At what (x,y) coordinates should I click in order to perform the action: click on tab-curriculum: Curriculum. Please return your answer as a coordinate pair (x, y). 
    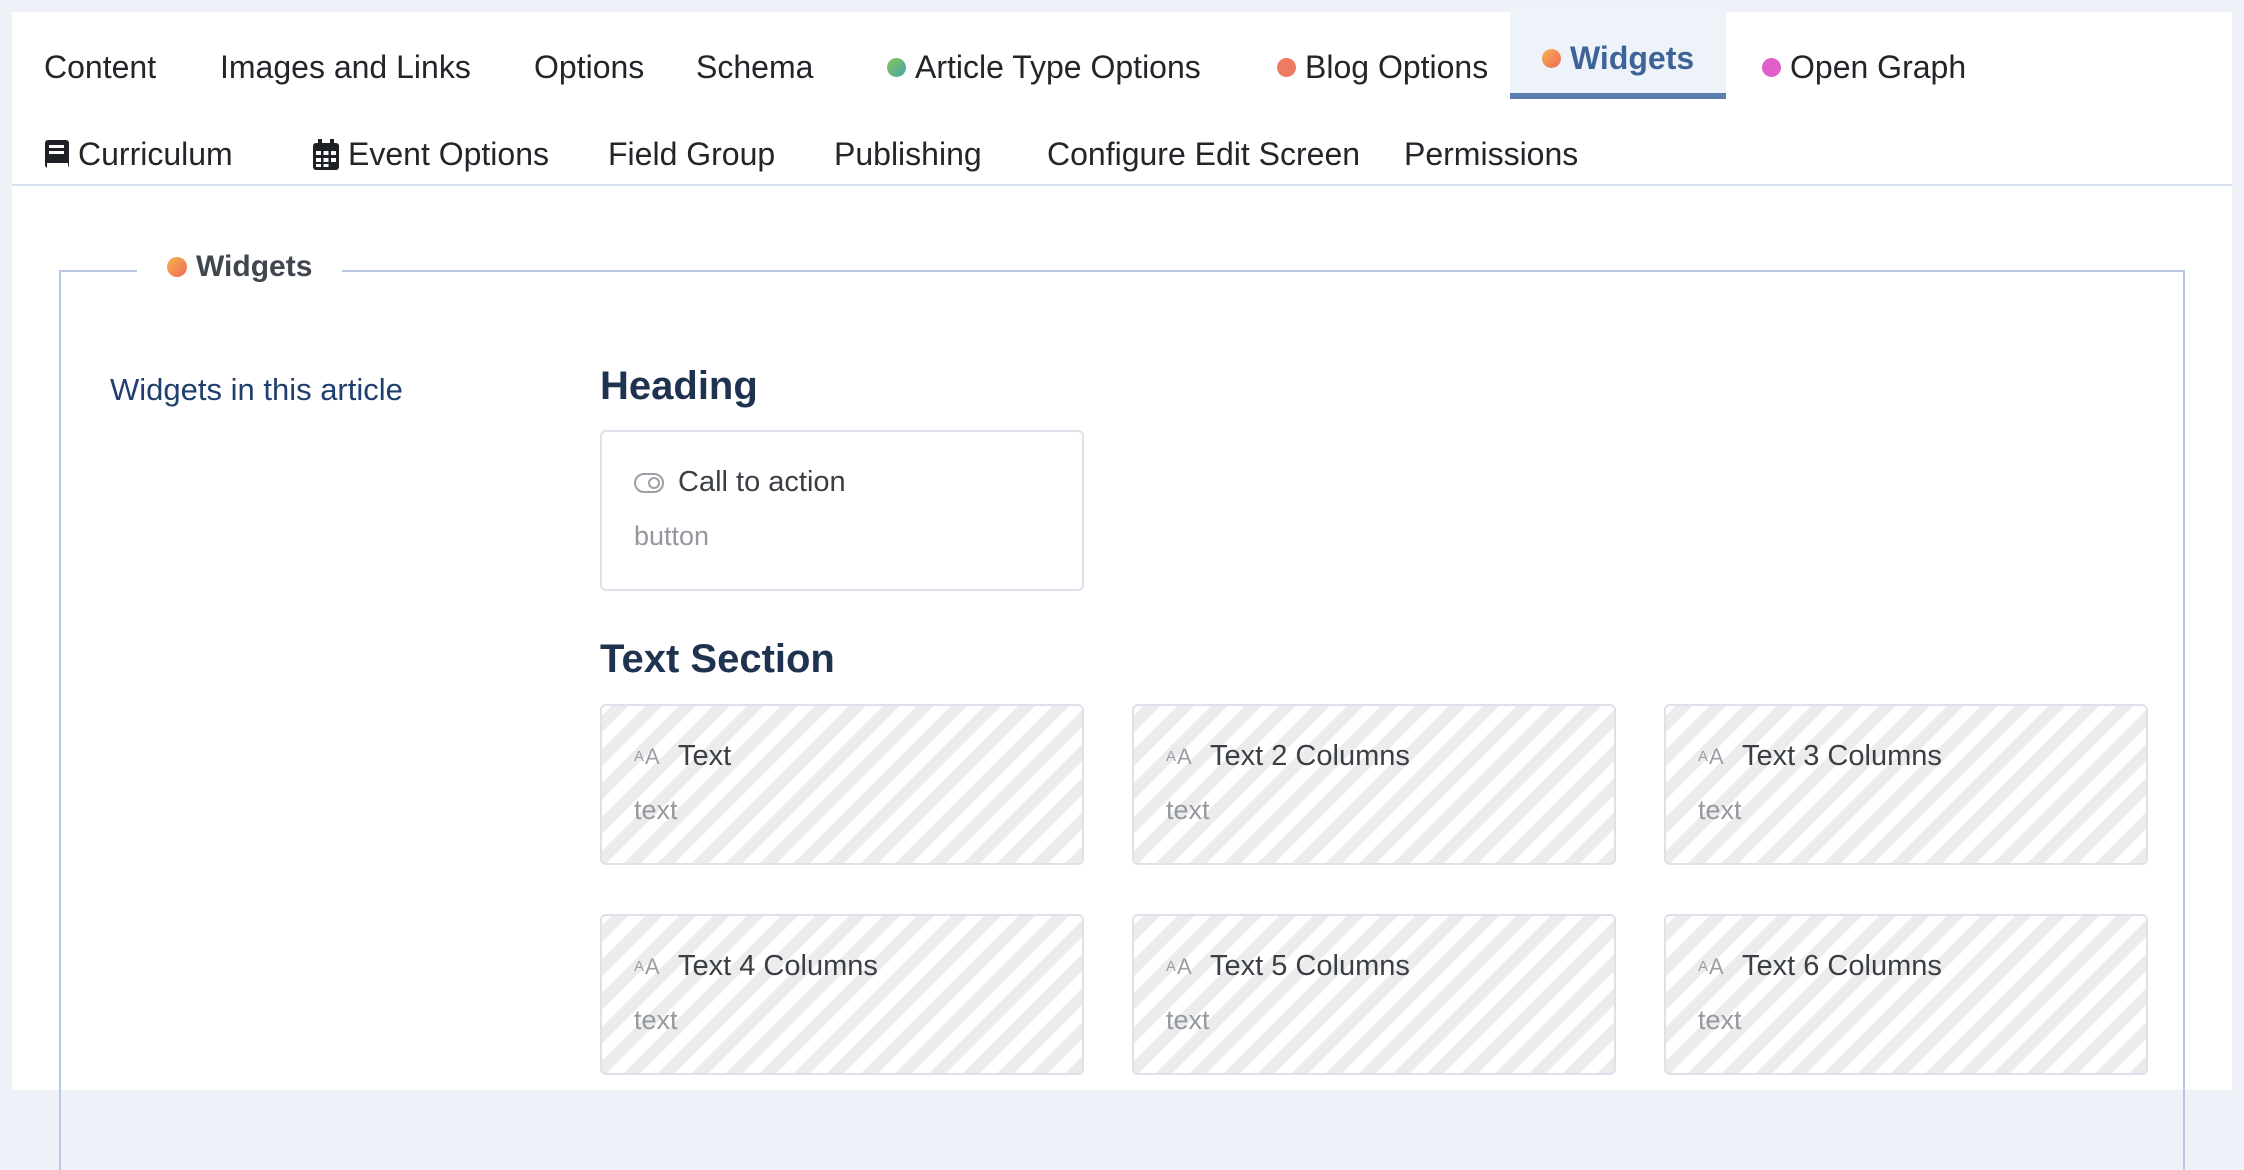
    Looking at the image, I should click on (138, 154).